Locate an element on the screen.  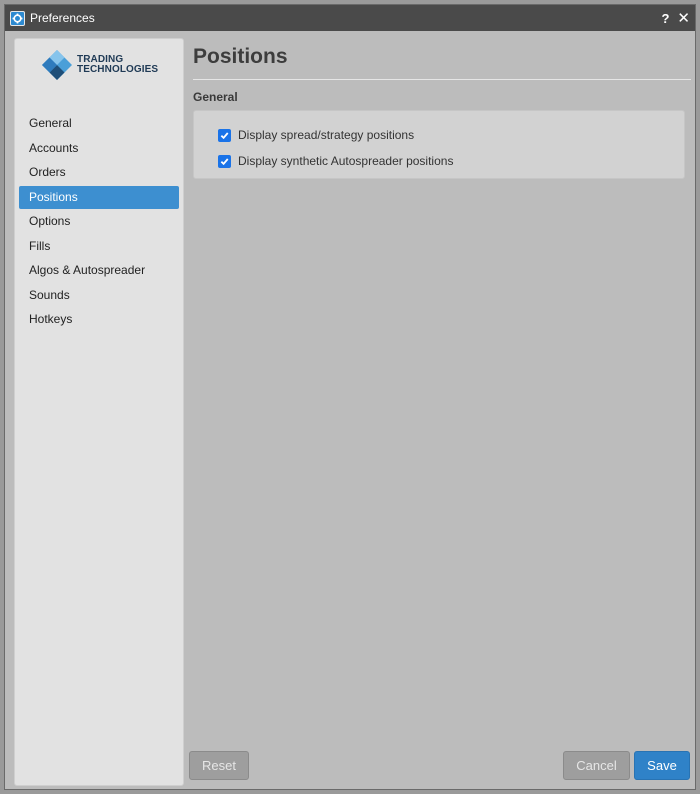
save-button: Save is located at coordinates (662, 765).